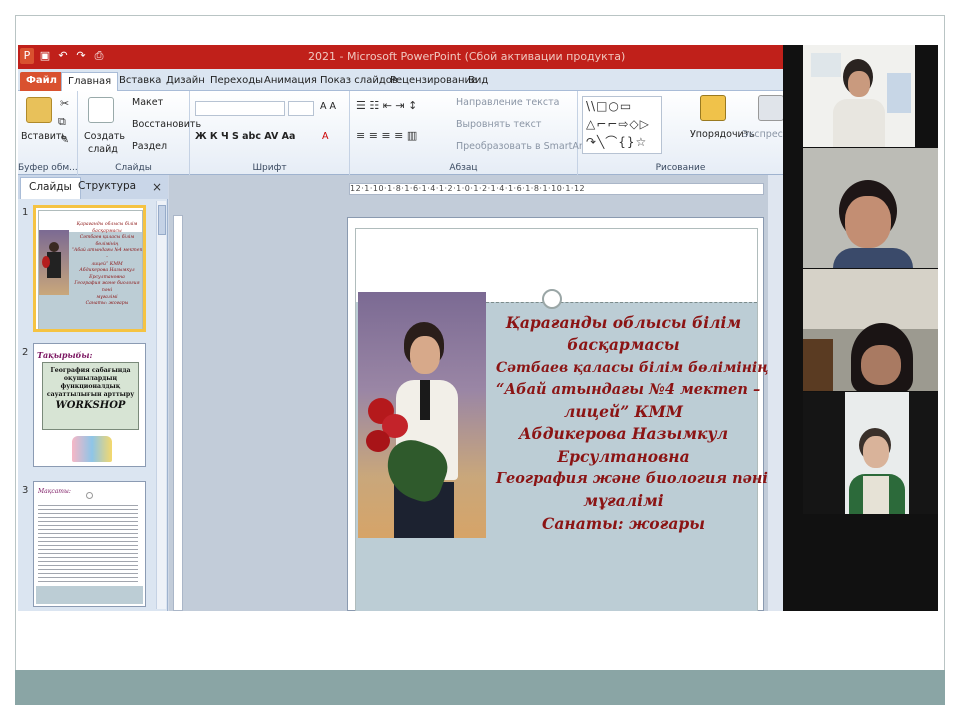 The image size is (960, 720). I want to click on font-size-select, so click(301, 108).